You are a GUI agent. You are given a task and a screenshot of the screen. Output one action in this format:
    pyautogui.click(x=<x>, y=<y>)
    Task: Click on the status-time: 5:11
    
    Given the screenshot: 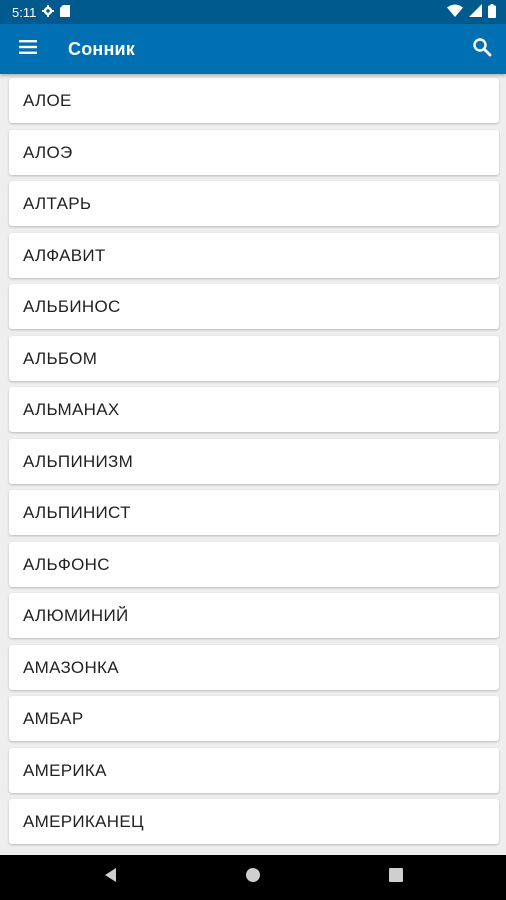 What is the action you would take?
    pyautogui.click(x=24, y=12)
    